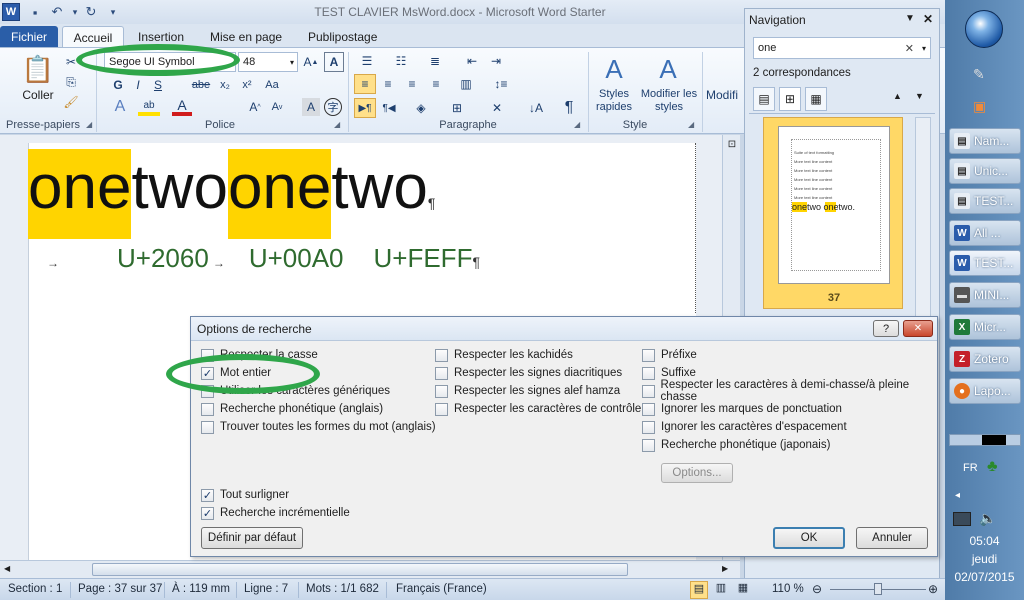 This screenshot has width=1024, height=600. I want to click on clock-time: 05:04, so click(984, 541).